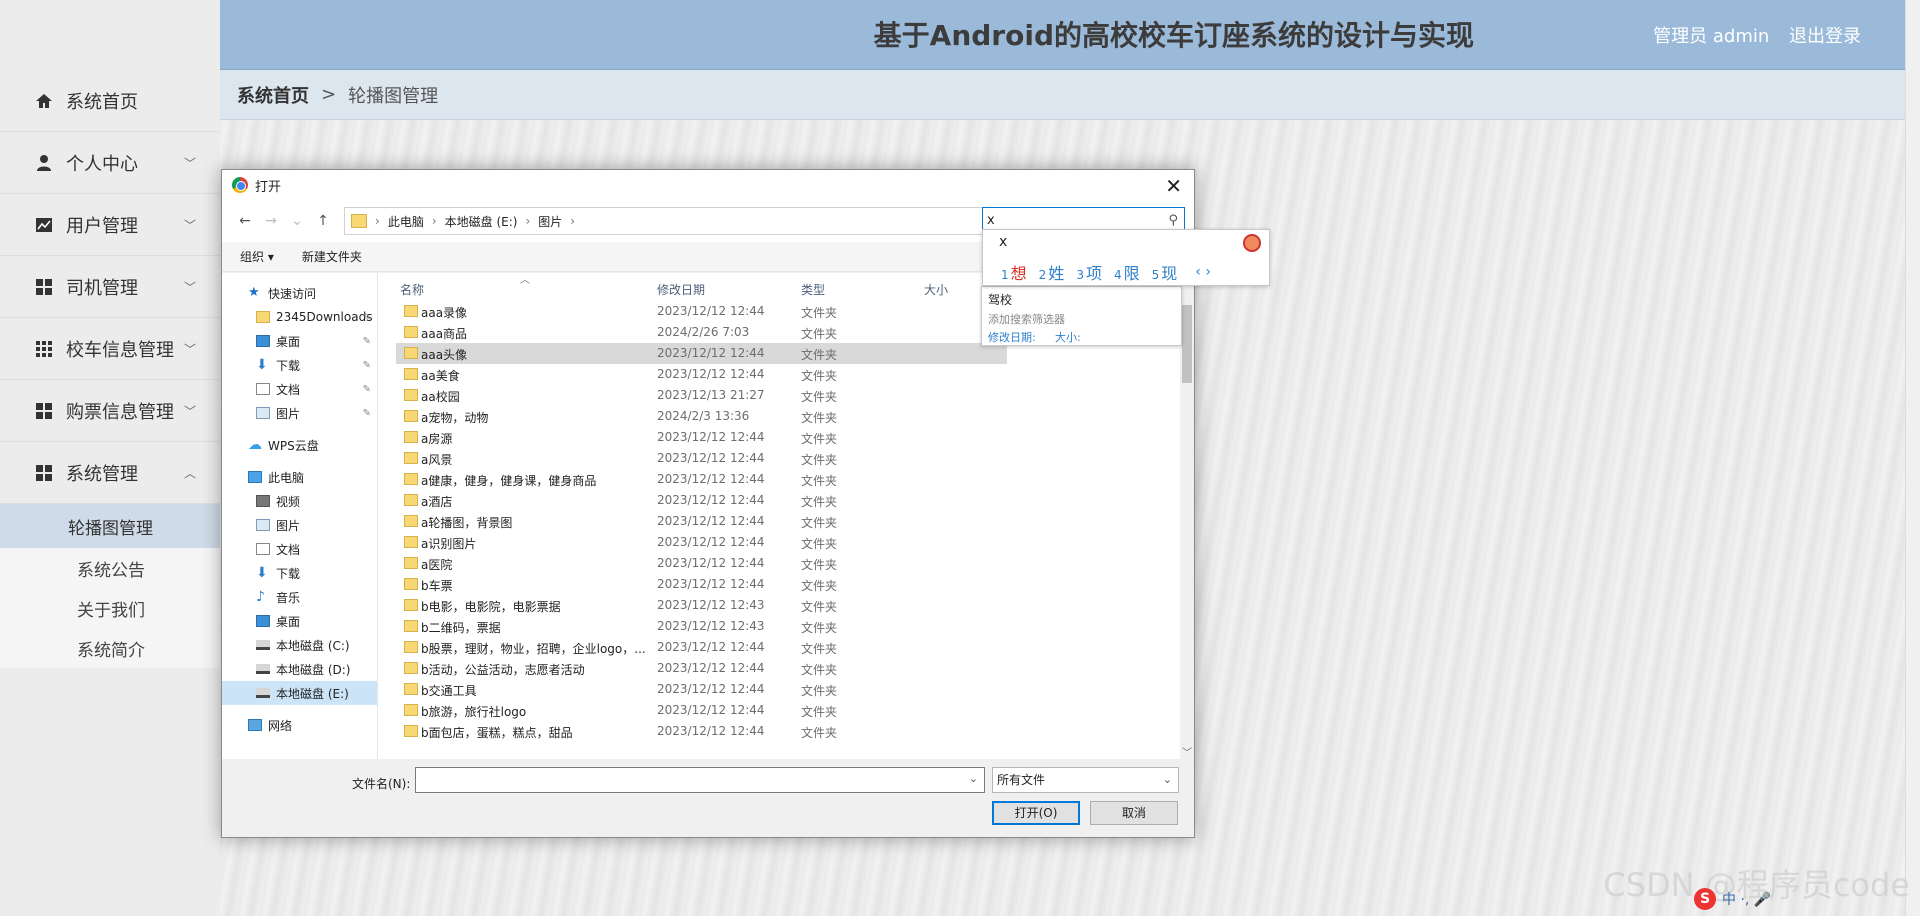 This screenshot has height=916, width=1920. Describe the element at coordinates (299, 725) in the screenshot. I see `nav-network: 网络` at that location.